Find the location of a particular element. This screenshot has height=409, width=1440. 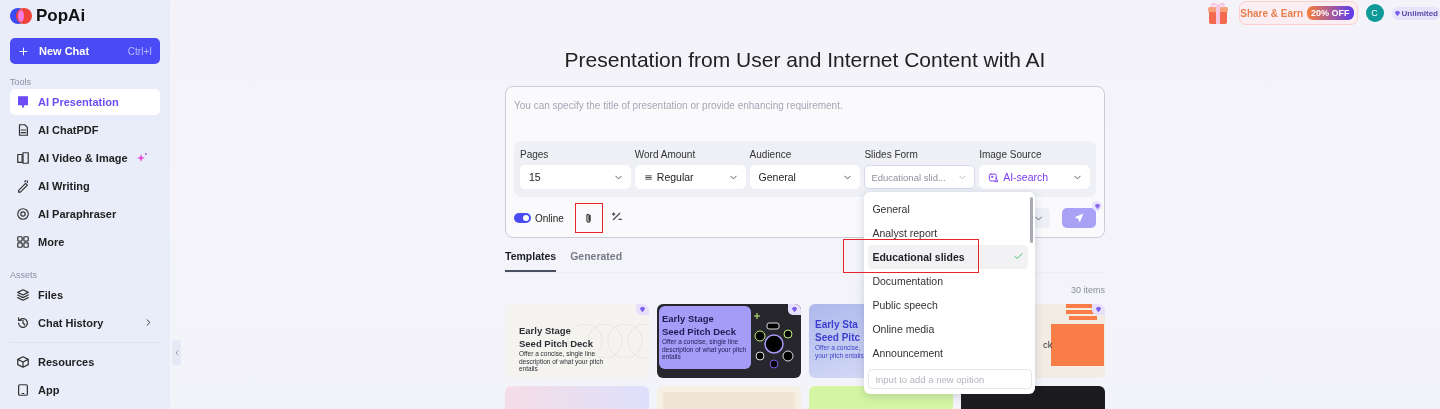

send-button is located at coordinates (1079, 218).